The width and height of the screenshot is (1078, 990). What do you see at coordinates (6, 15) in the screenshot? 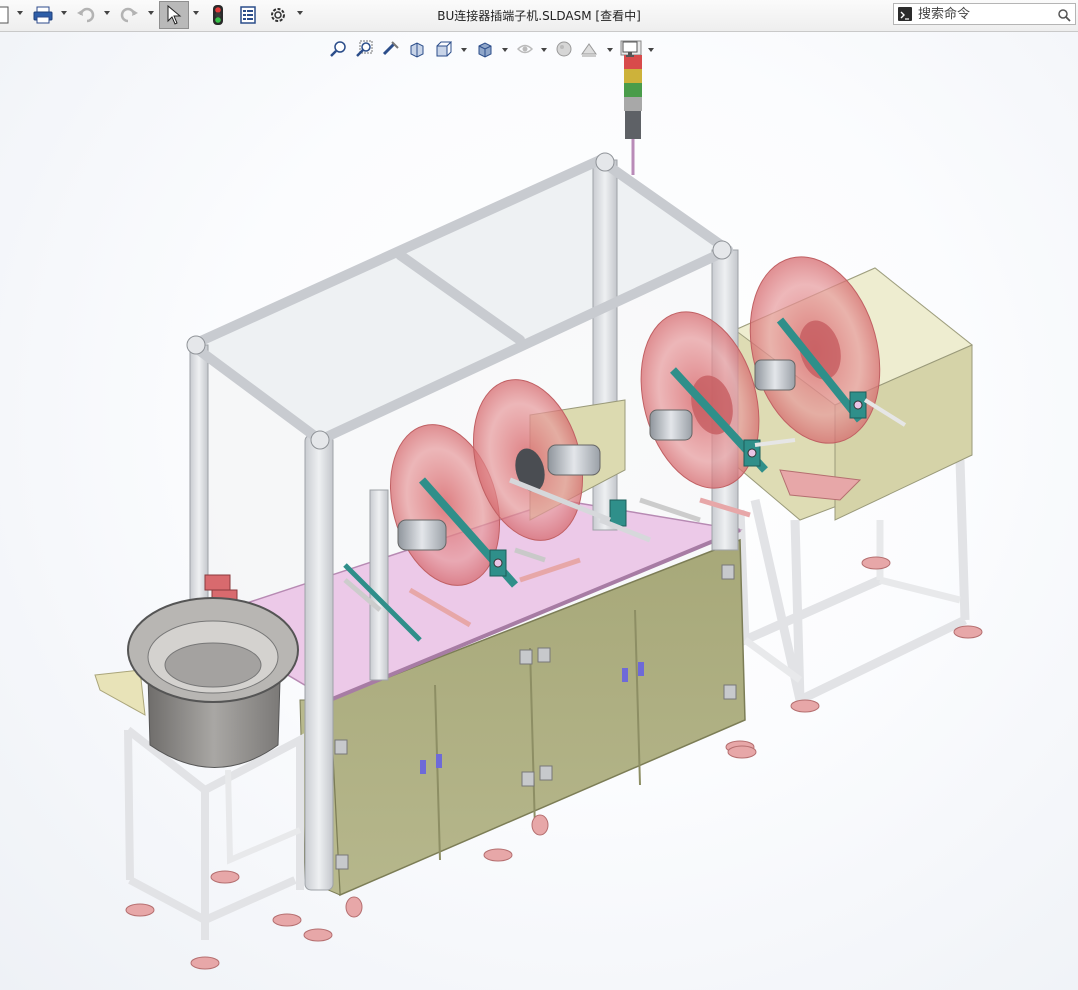
I see `new-document-icon` at bounding box center [6, 15].